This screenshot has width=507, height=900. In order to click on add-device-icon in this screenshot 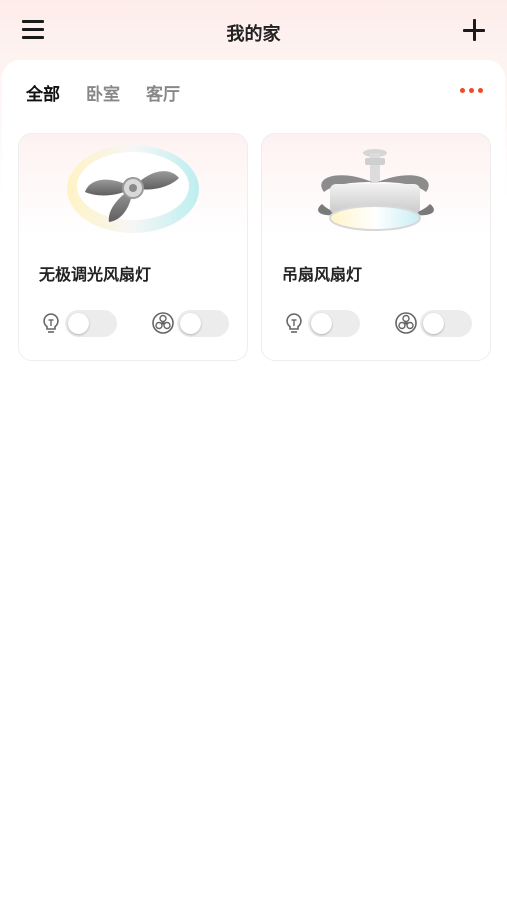, I will do `click(474, 30)`.